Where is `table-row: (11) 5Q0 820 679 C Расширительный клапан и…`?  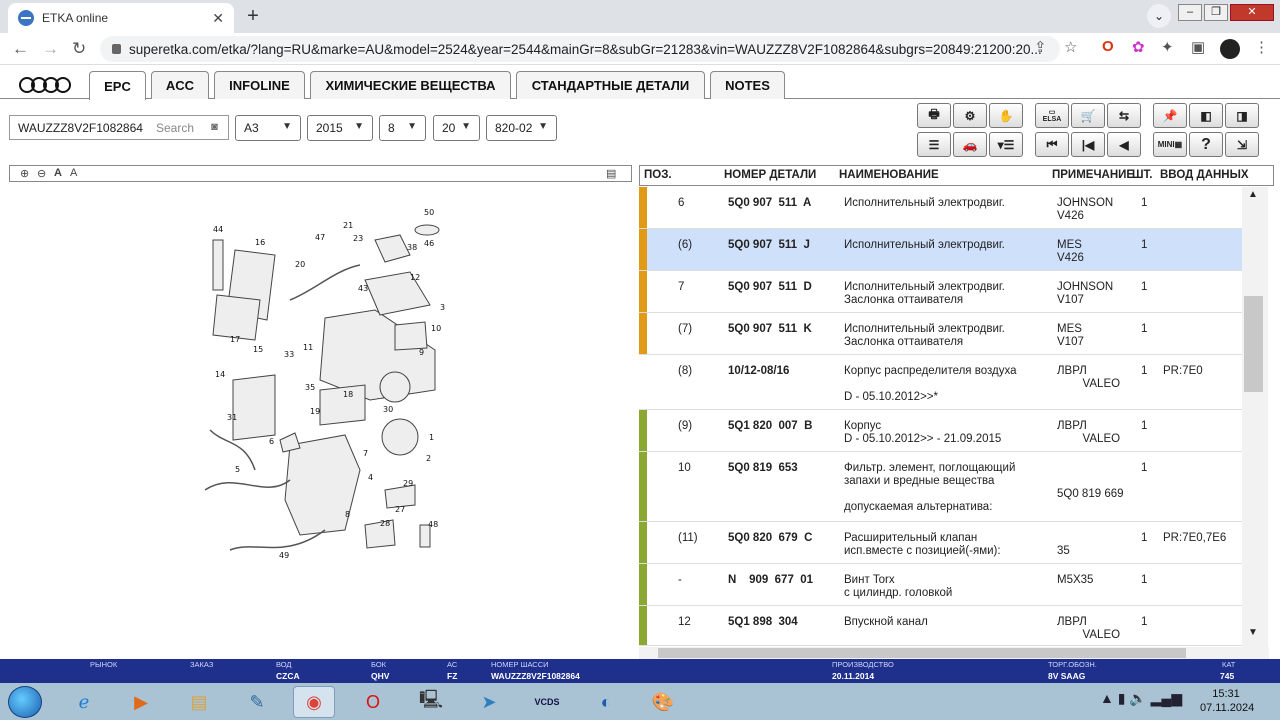 table-row: (11) 5Q0 820 679 C Расширительный клапан и… is located at coordinates (940, 543).